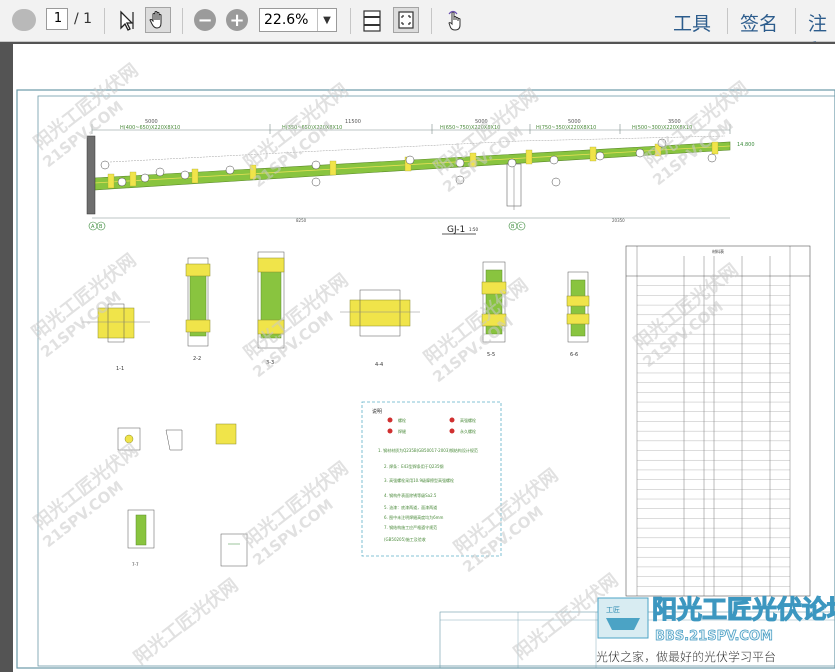 The image size is (835, 672). I want to click on note-line: 2. 焊条：E43型焊条用于Q235钢, so click(414, 466).